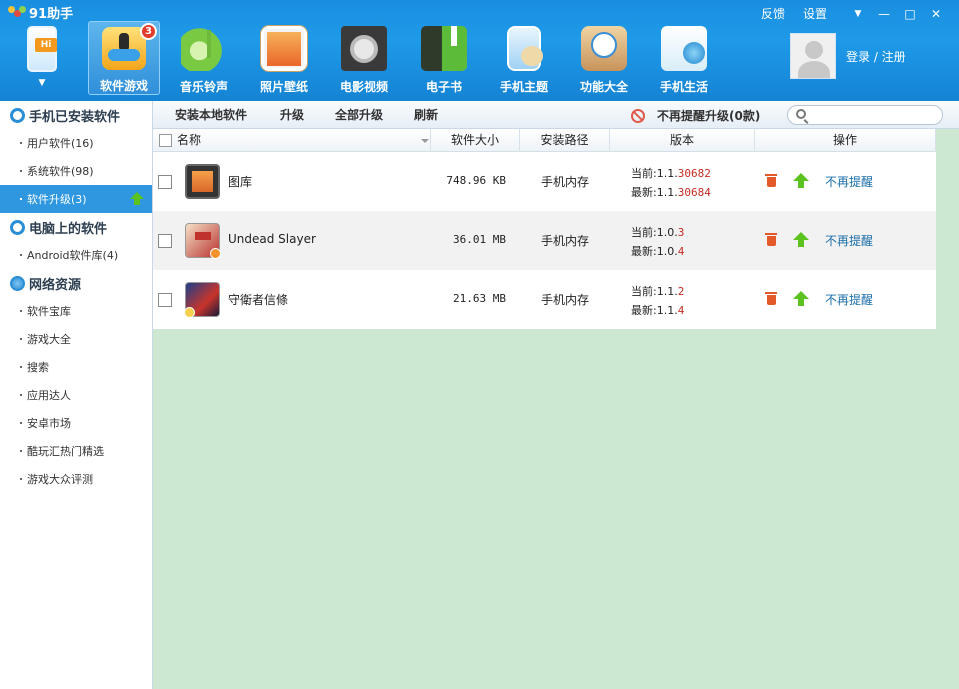 This screenshot has width=959, height=689. Describe the element at coordinates (55, 285) in the screenshot. I see `section-title: 网络资源` at that location.